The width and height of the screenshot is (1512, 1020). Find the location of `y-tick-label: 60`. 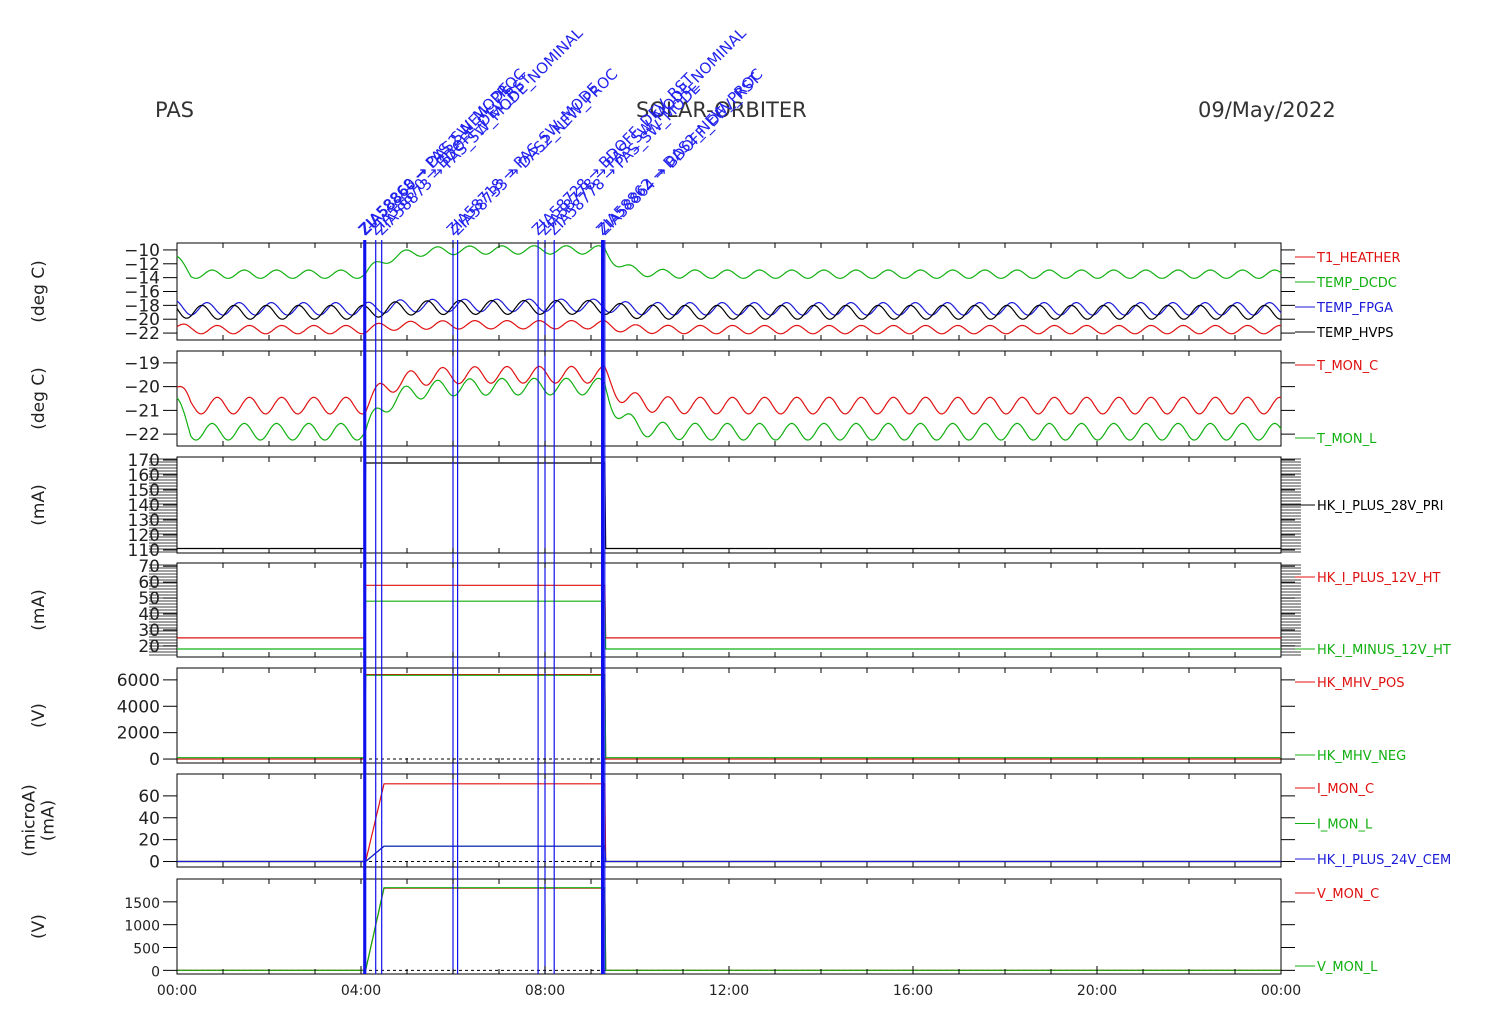

y-tick-label: 60 is located at coordinates (149, 797).